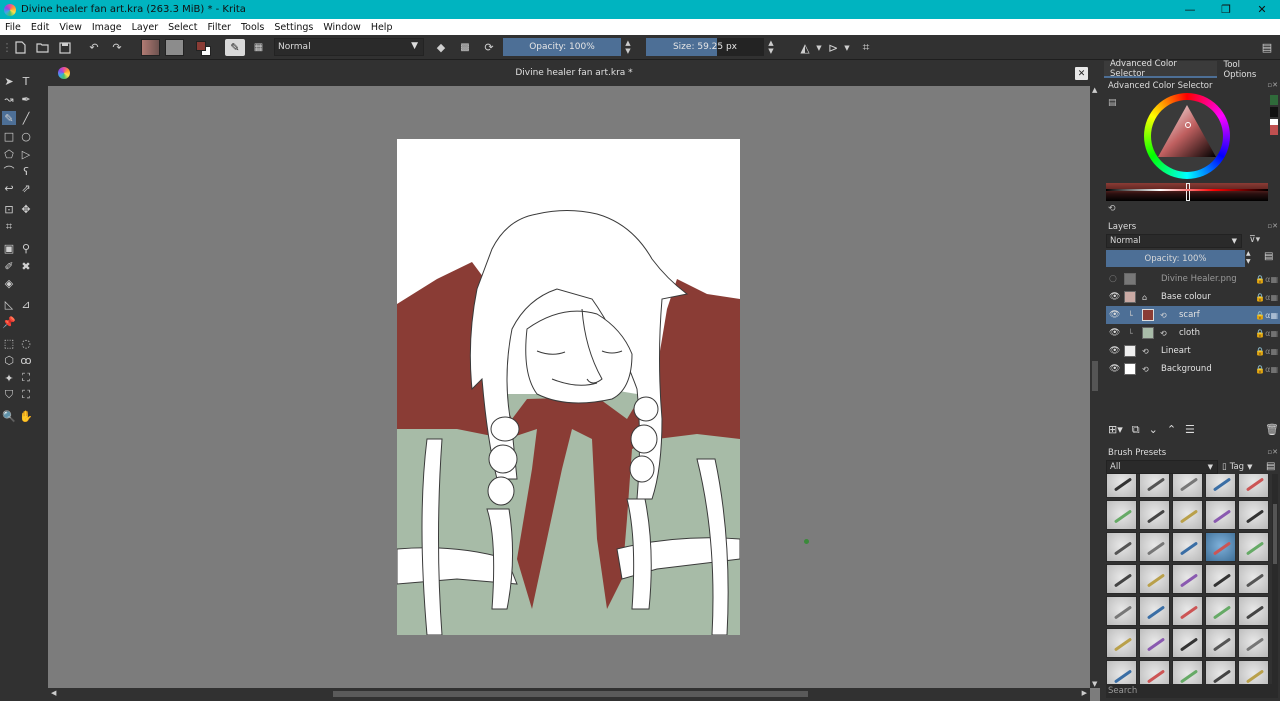  What do you see at coordinates (833, 47) in the screenshot?
I see `mirror-vertical-icon: ⊳` at bounding box center [833, 47].